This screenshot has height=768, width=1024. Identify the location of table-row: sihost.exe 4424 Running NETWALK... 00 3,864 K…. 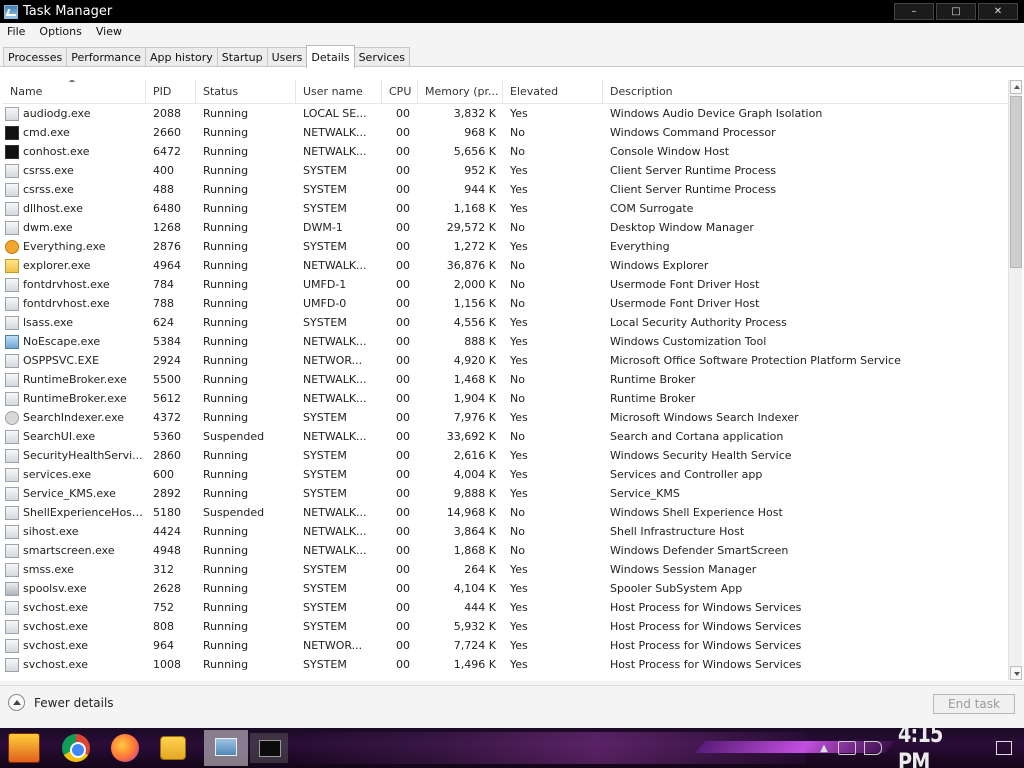
(506, 531).